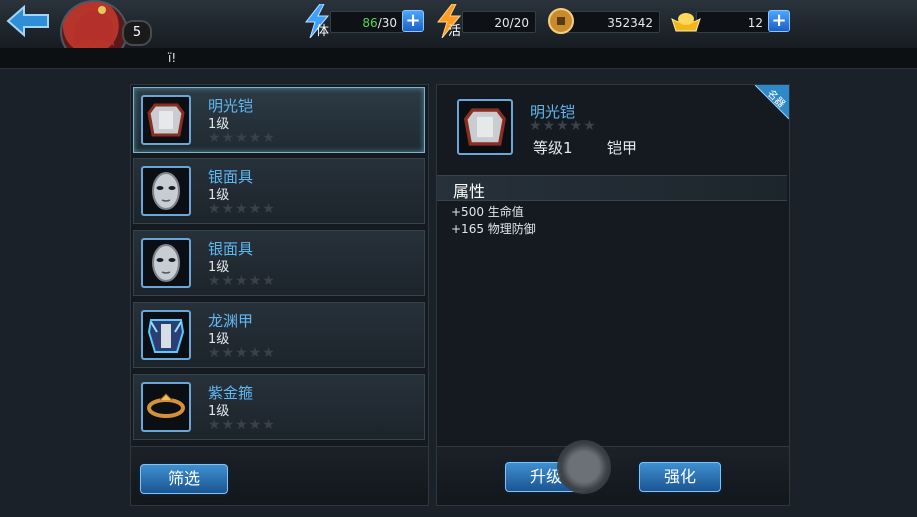 The image size is (917, 517). Describe the element at coordinates (680, 477) in the screenshot. I see `strengthen-button: 强化` at that location.